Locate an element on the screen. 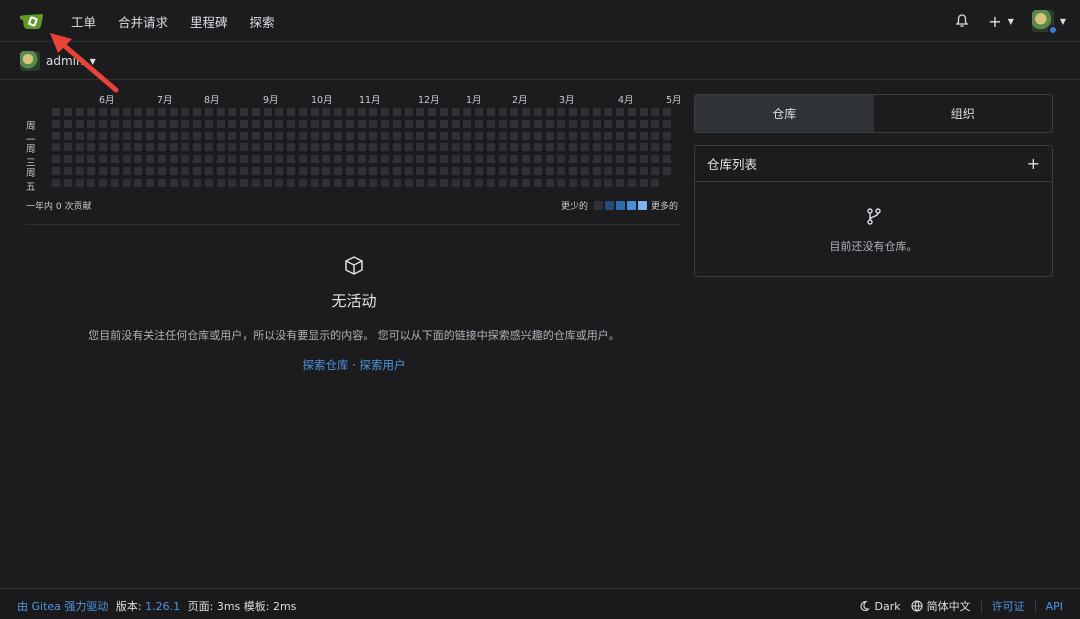 The width and height of the screenshot is (1080, 619). nav-explore: 探索 is located at coordinates (262, 21).